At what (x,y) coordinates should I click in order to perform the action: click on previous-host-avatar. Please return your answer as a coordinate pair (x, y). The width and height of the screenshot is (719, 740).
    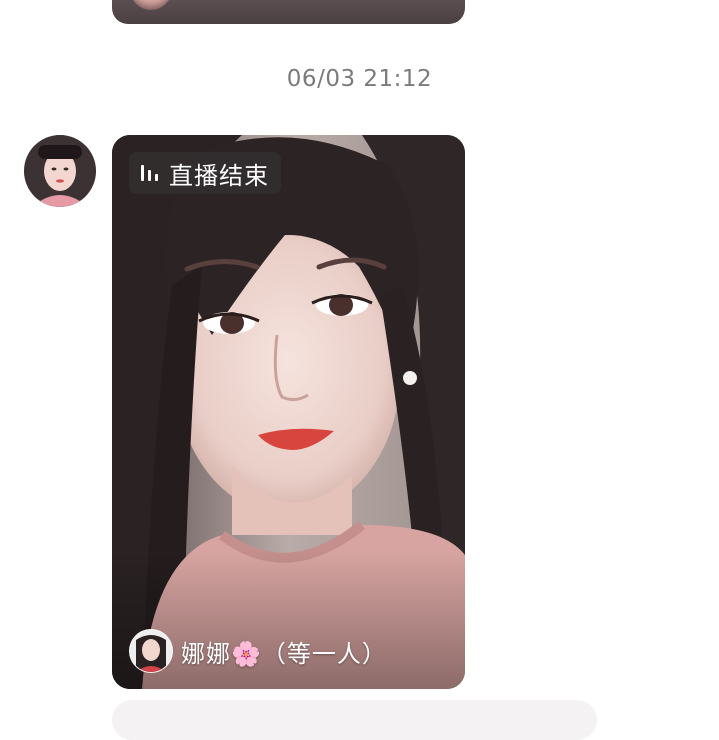
    Looking at the image, I should click on (151, 5).